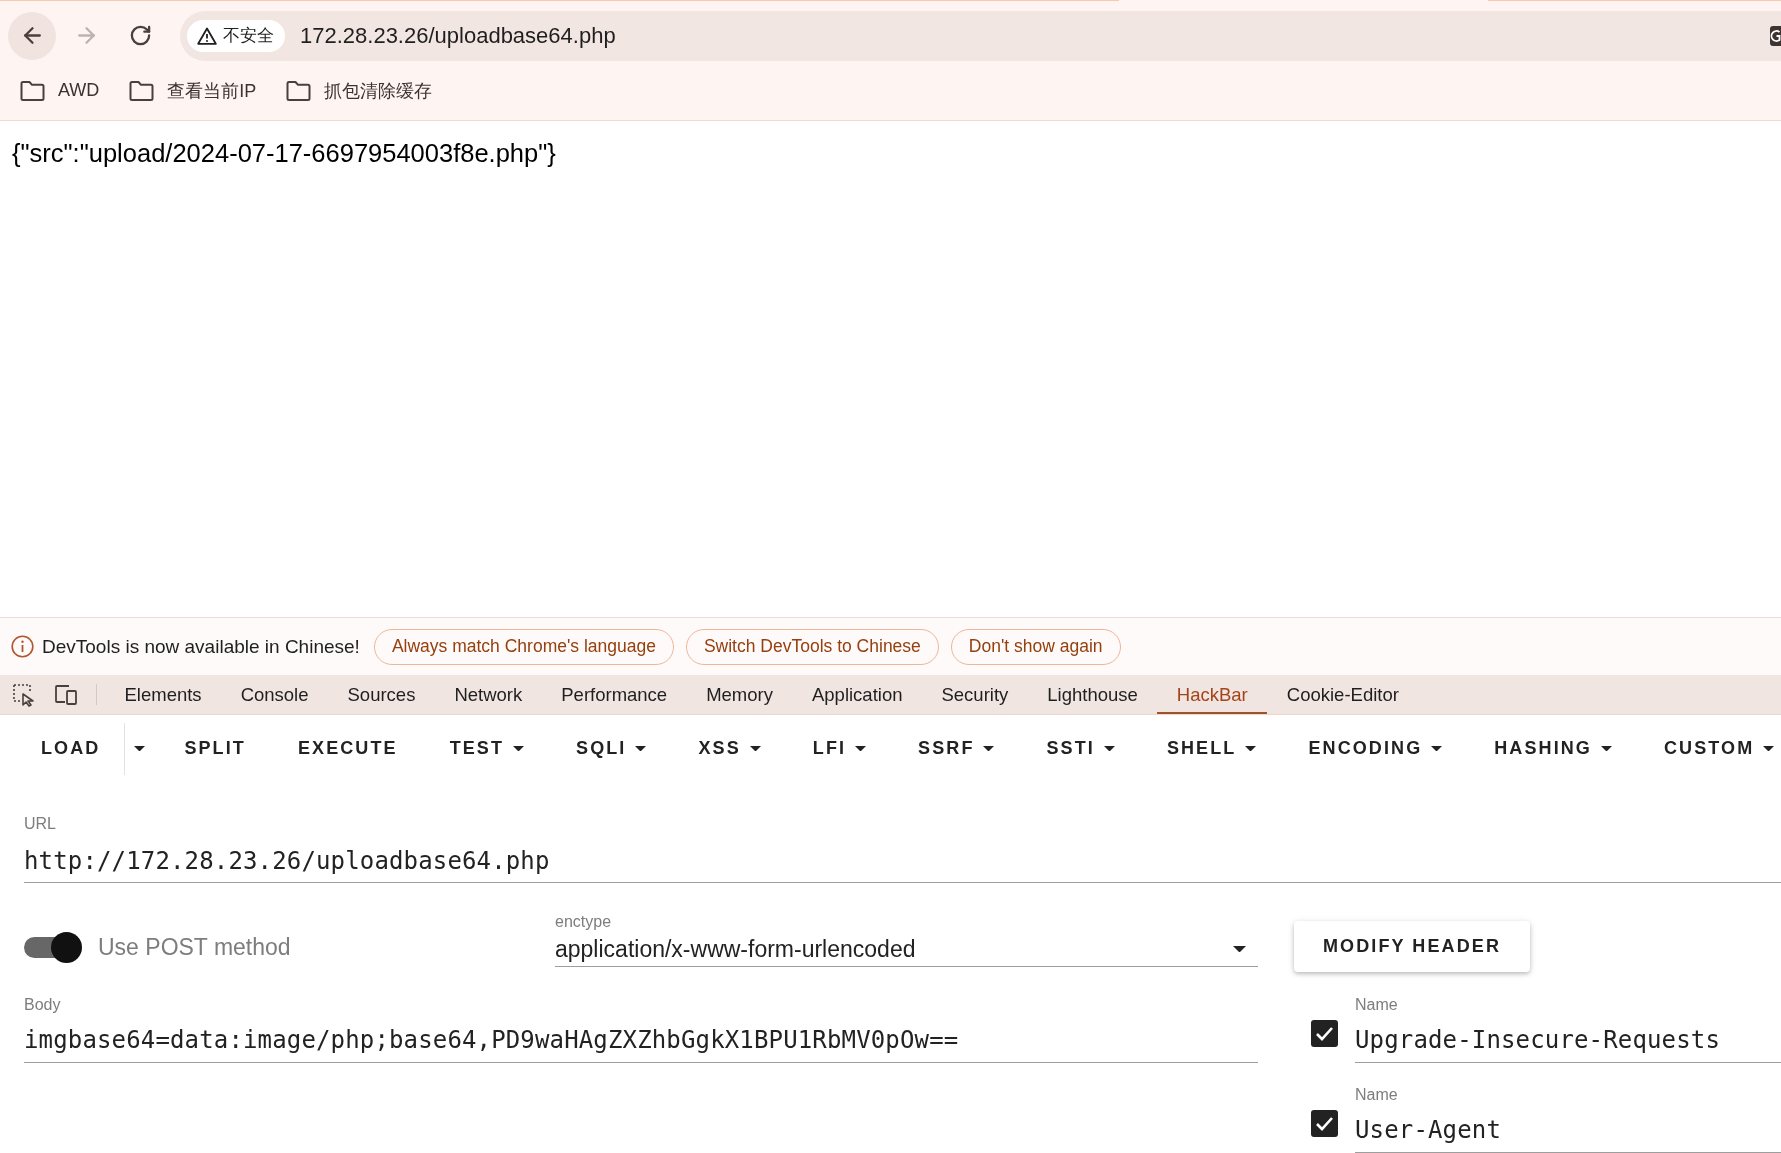 The width and height of the screenshot is (1781, 1153). I want to click on devtools-tab: Memory, so click(739, 695).